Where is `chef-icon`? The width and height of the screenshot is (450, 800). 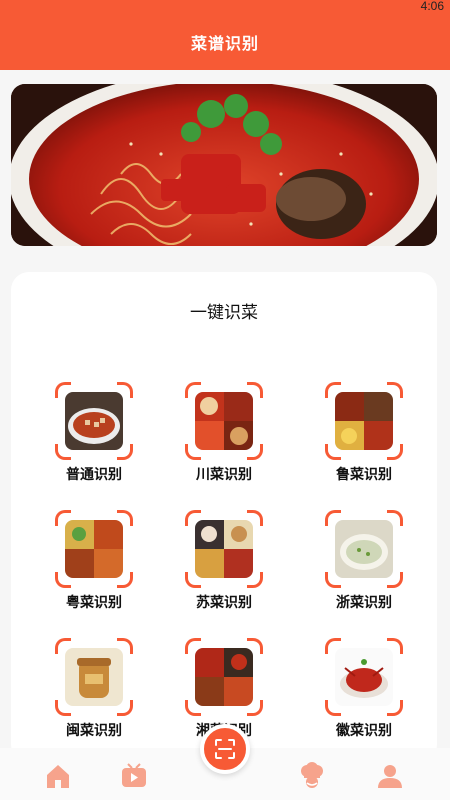
chef-icon is located at coordinates (312, 775).